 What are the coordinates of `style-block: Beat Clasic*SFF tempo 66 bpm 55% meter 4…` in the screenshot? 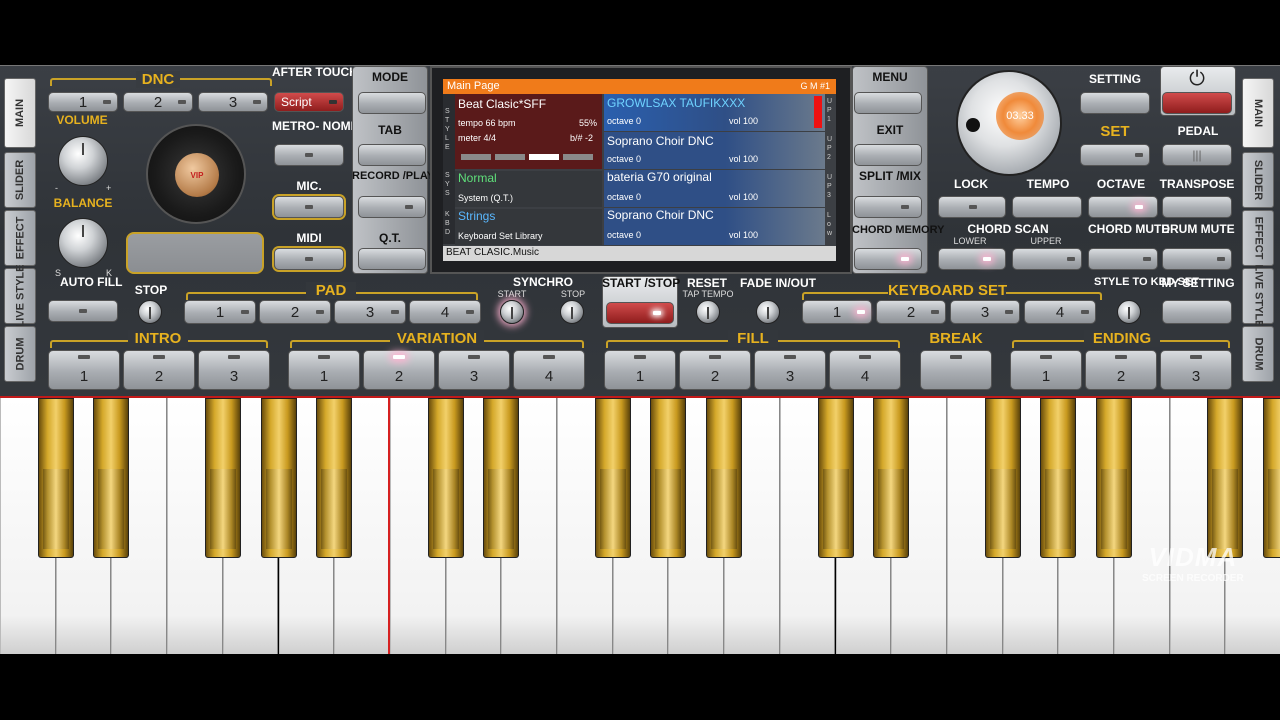 It's located at (528, 131).